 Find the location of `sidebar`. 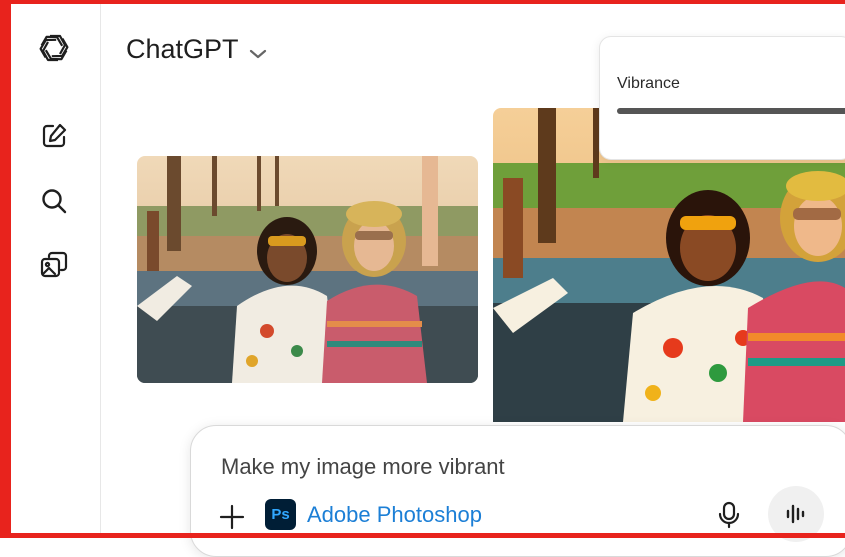

sidebar is located at coordinates (56, 268).